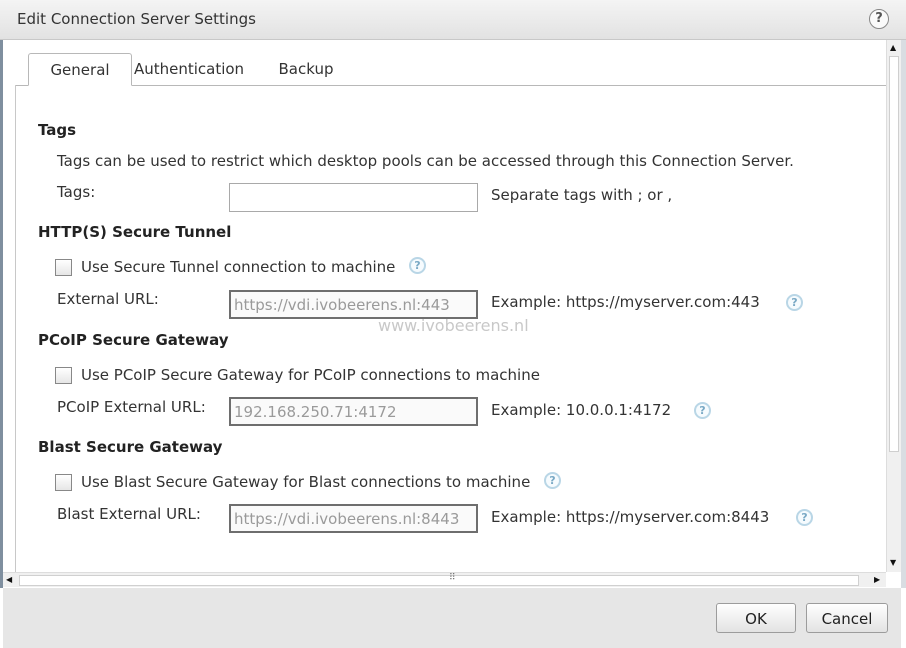 This screenshot has height=648, width=906. Describe the element at coordinates (306, 69) in the screenshot. I see `tab-backup: Backup` at that location.